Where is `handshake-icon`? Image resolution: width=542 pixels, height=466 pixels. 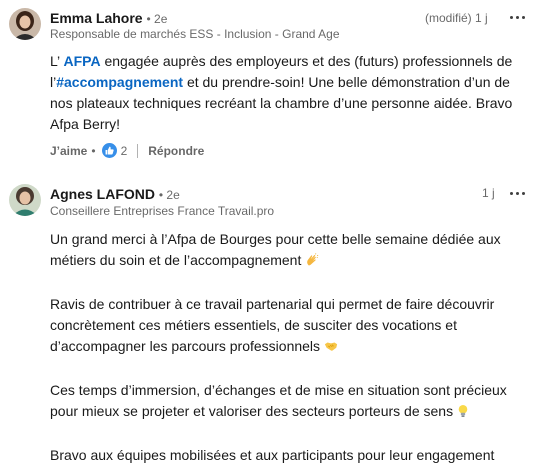 handshake-icon is located at coordinates (331, 348).